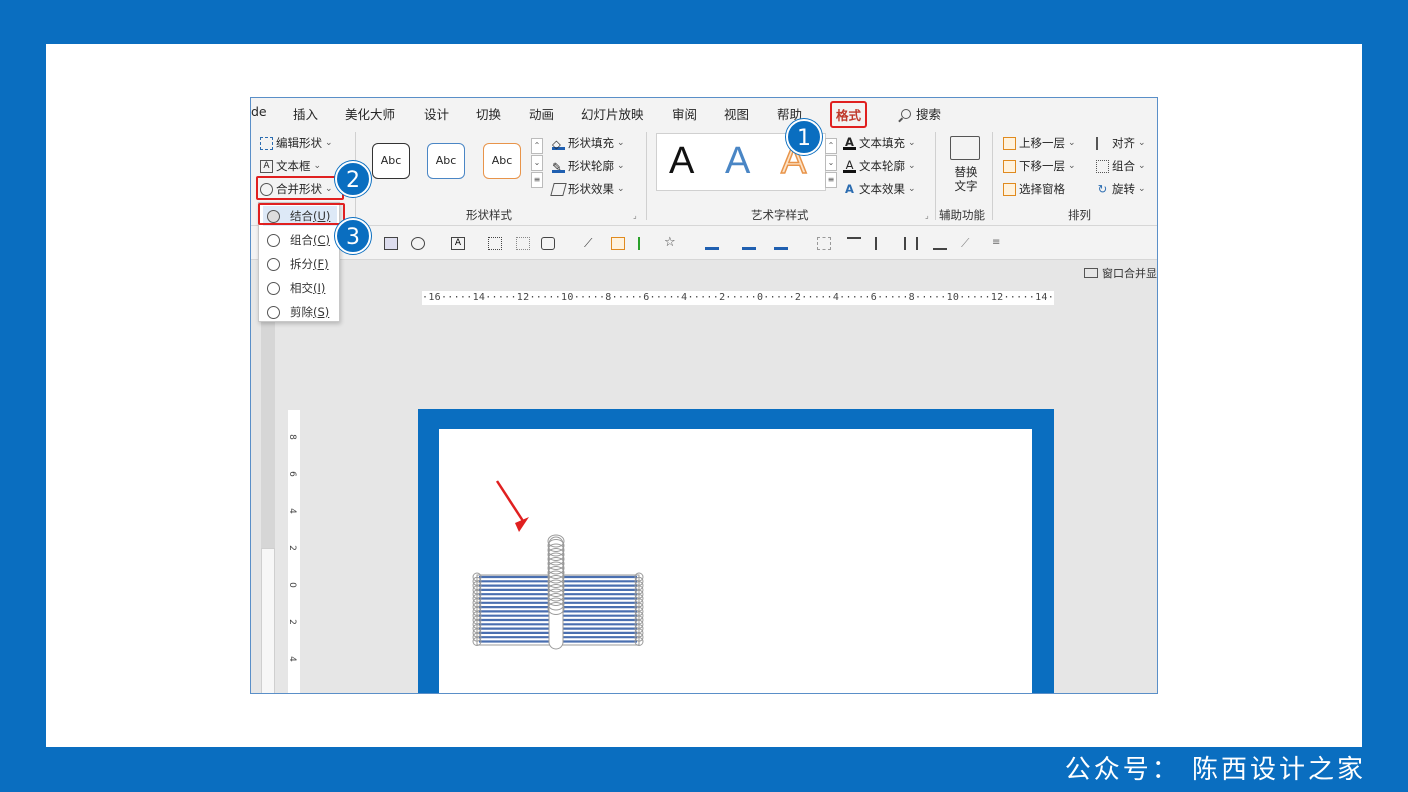 Image resolution: width=1408 pixels, height=792 pixels. I want to click on bring-forward-icon, so click(1009, 143).